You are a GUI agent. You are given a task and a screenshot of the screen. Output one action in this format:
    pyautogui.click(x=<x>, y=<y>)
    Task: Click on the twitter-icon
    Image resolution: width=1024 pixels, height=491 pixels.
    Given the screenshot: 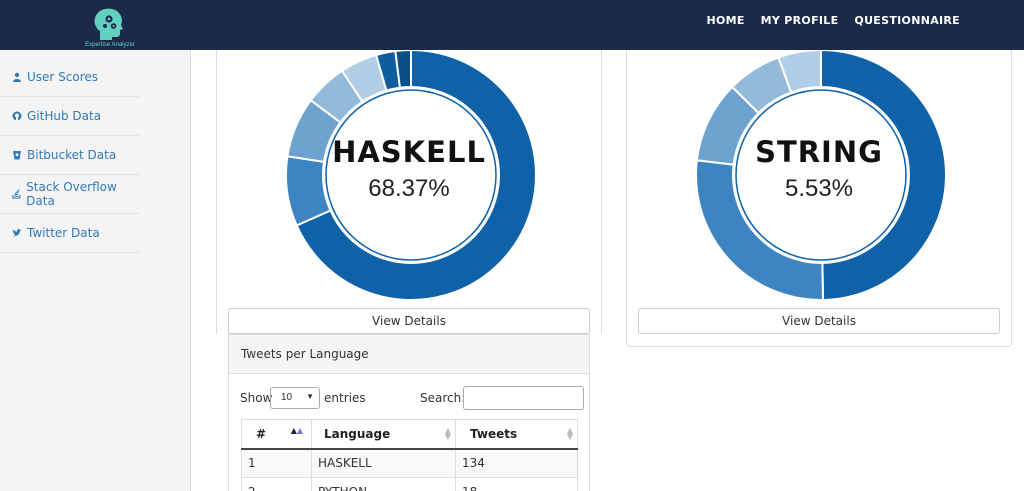 What is the action you would take?
    pyautogui.click(x=17, y=233)
    